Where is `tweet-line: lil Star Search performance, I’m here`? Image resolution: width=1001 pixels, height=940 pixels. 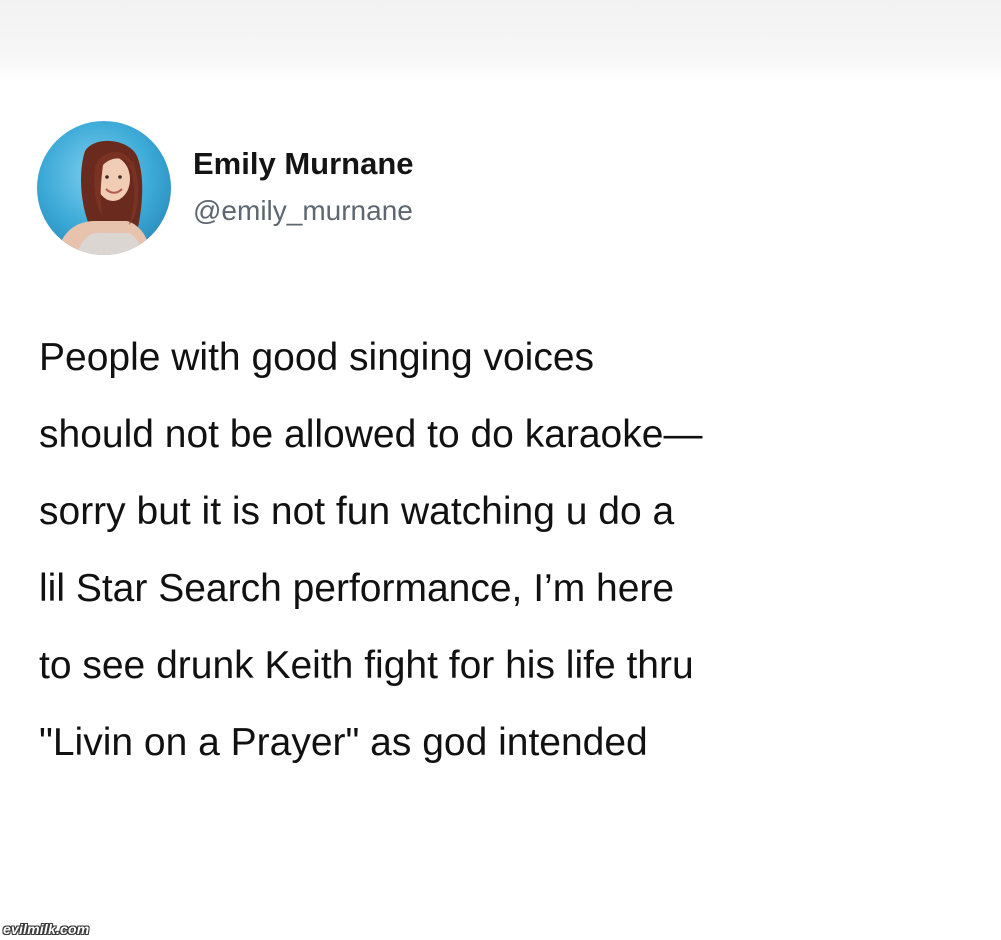
tweet-line: lil Star Search performance, I’m here is located at coordinates (357, 588).